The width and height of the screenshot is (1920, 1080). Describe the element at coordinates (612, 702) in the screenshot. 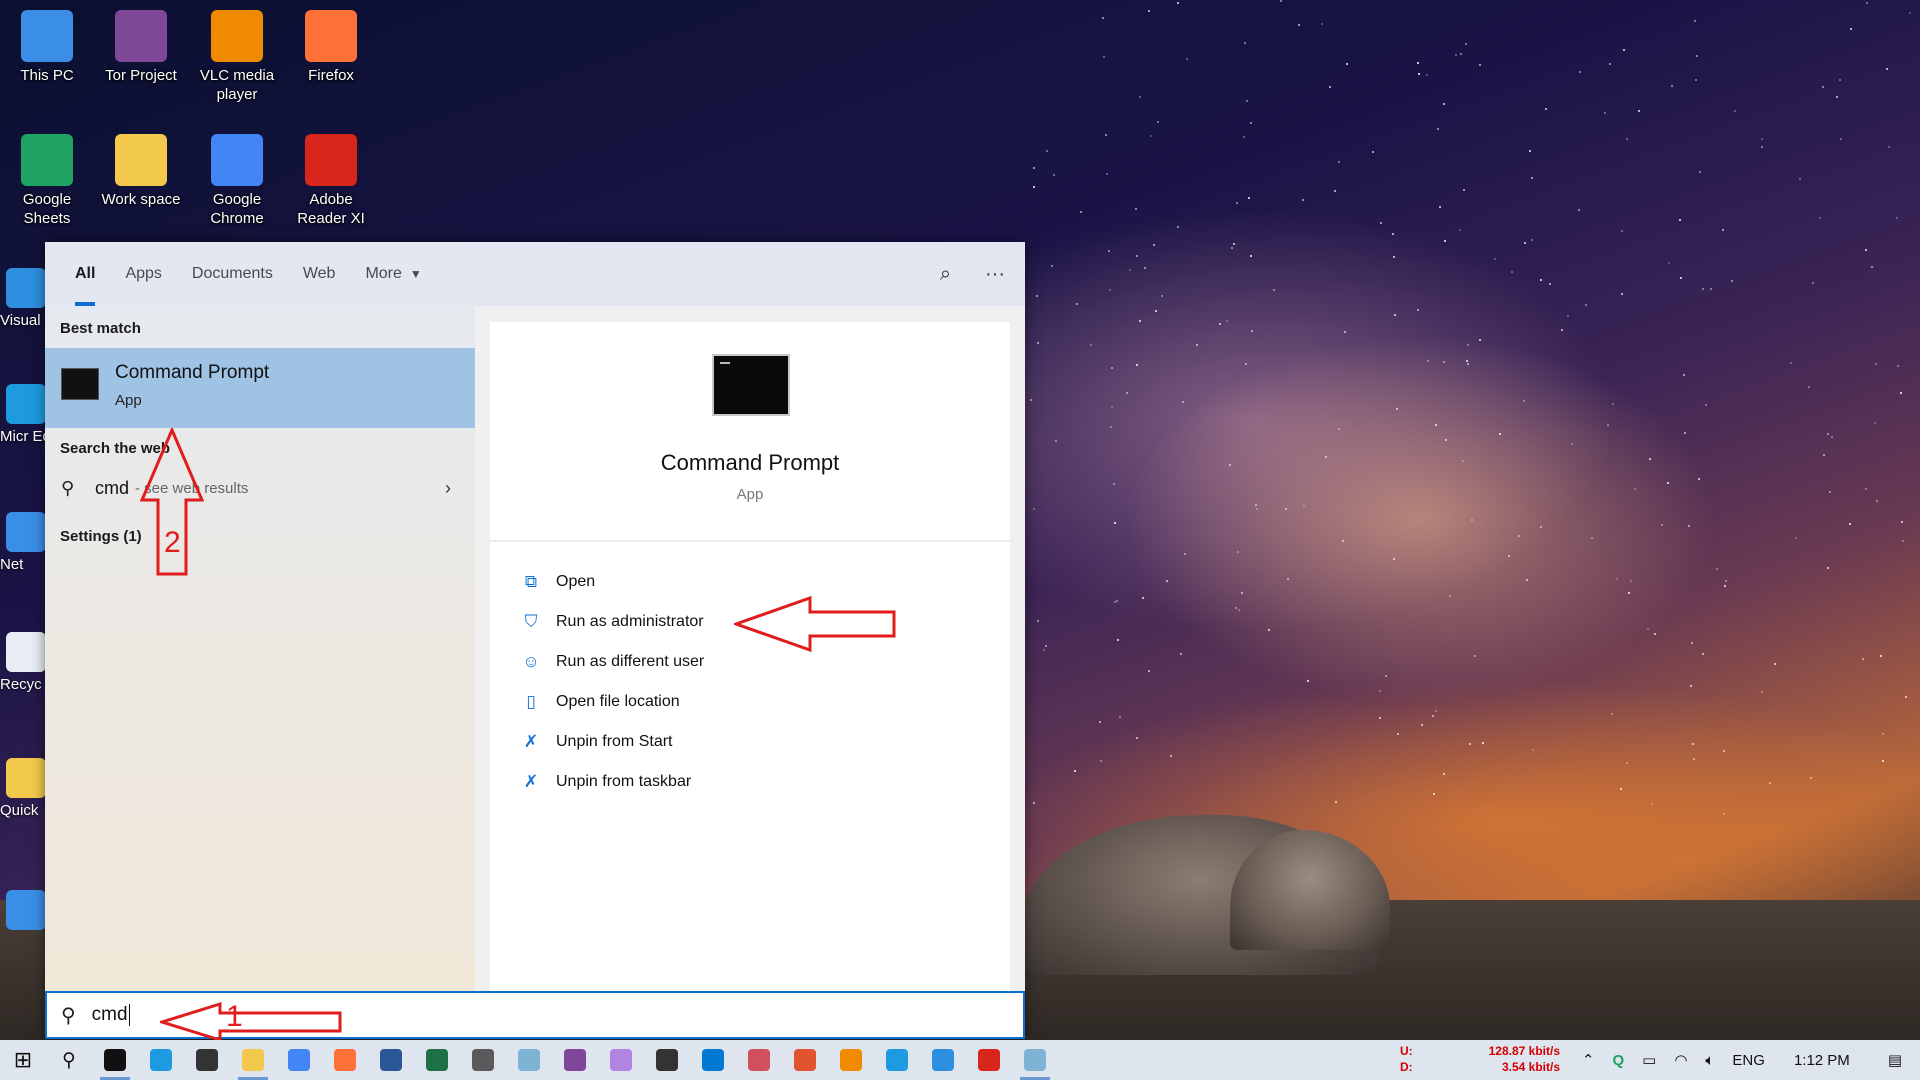

I see `action-item: ▯ Open file location` at that location.